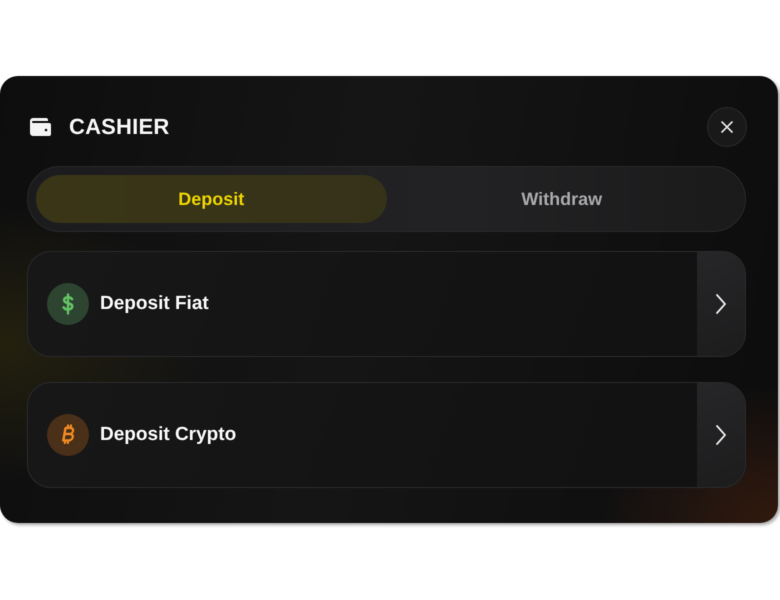  I want to click on dollar-icon, so click(68, 304).